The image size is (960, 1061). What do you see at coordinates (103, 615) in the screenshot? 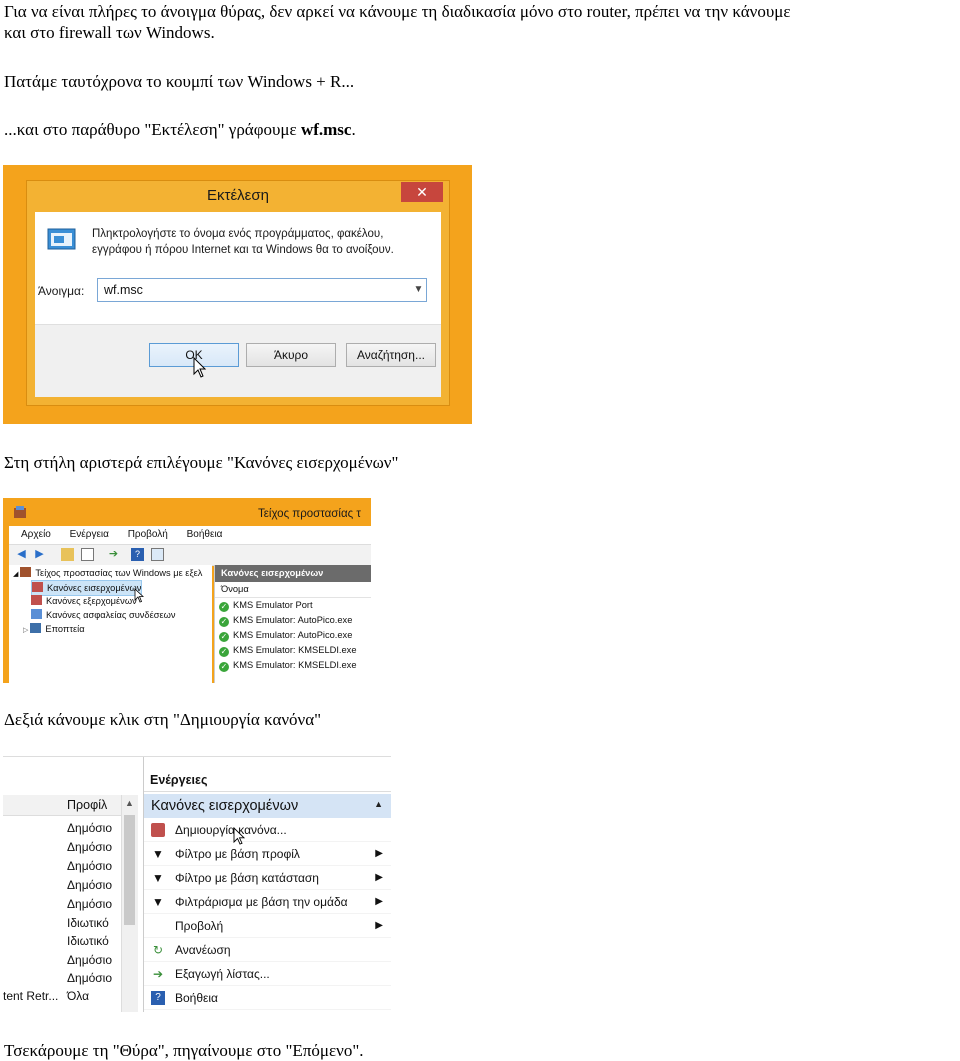
I see `tree-item-connection-security: Κανόνες ασφαλείας συνδέσεων` at bounding box center [103, 615].